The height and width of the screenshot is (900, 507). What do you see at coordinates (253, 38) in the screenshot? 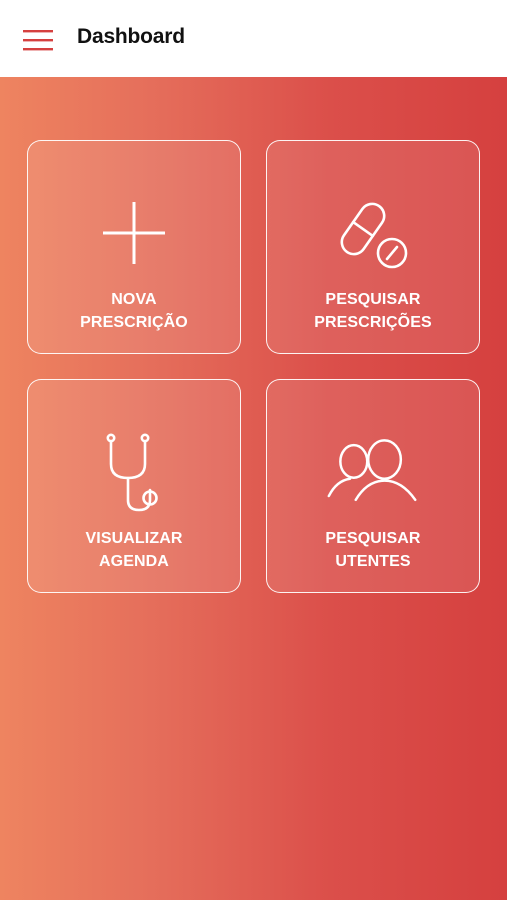
I see `app-bar: Dashboard` at bounding box center [253, 38].